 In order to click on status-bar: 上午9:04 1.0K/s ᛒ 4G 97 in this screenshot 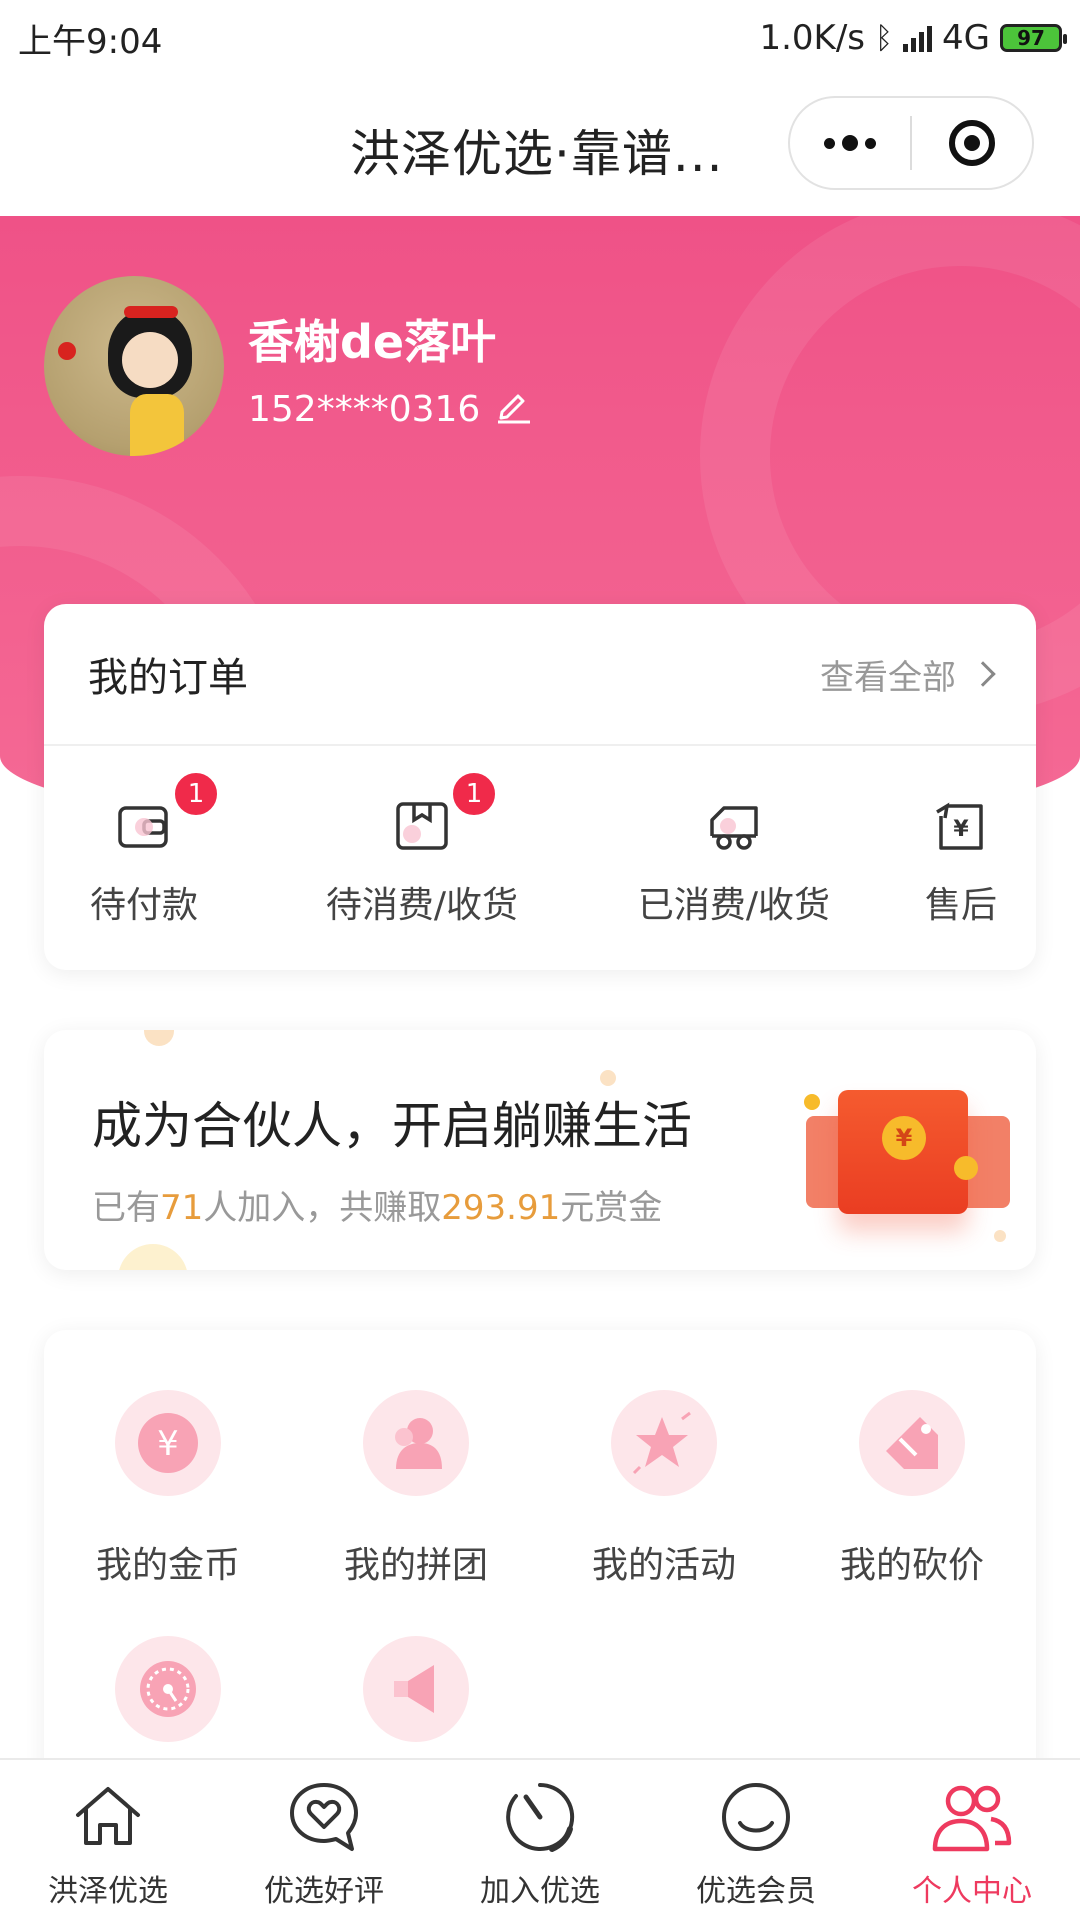, I will do `click(540, 38)`.